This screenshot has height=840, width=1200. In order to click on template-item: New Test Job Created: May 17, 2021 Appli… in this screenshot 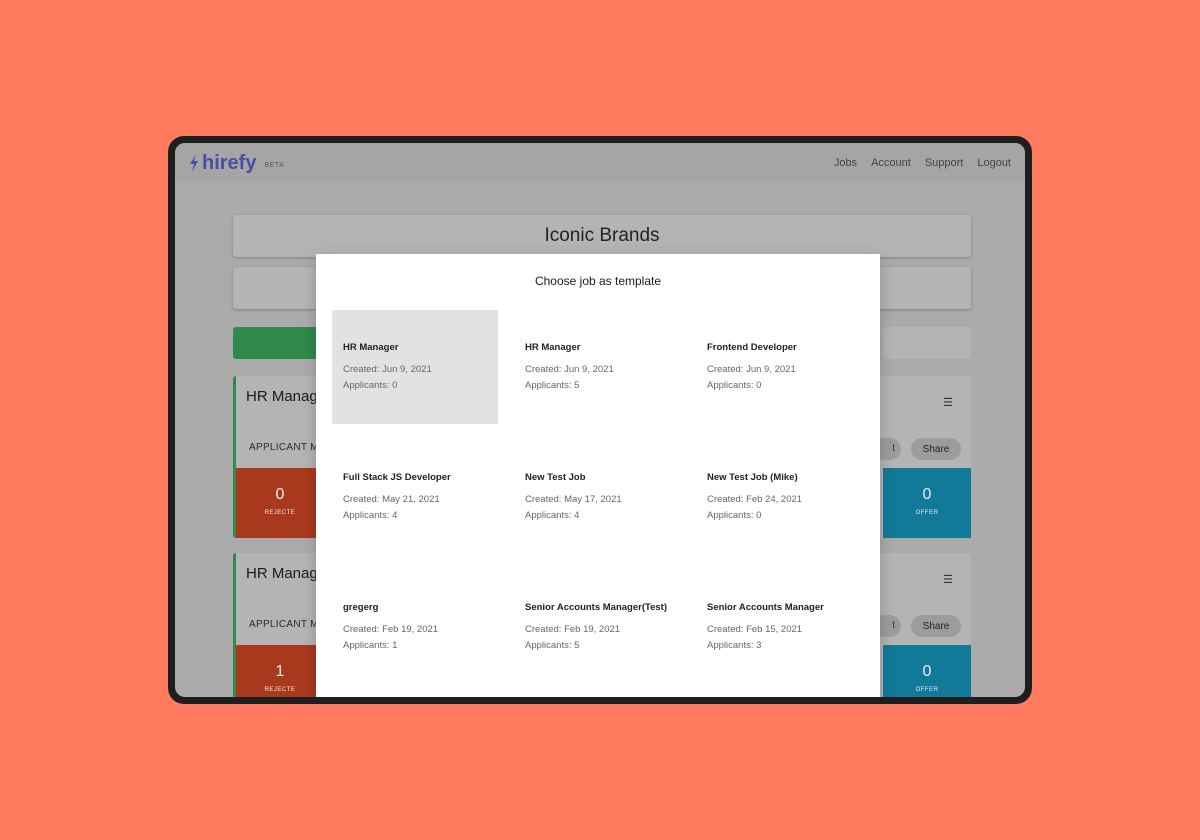, I will do `click(597, 497)`.